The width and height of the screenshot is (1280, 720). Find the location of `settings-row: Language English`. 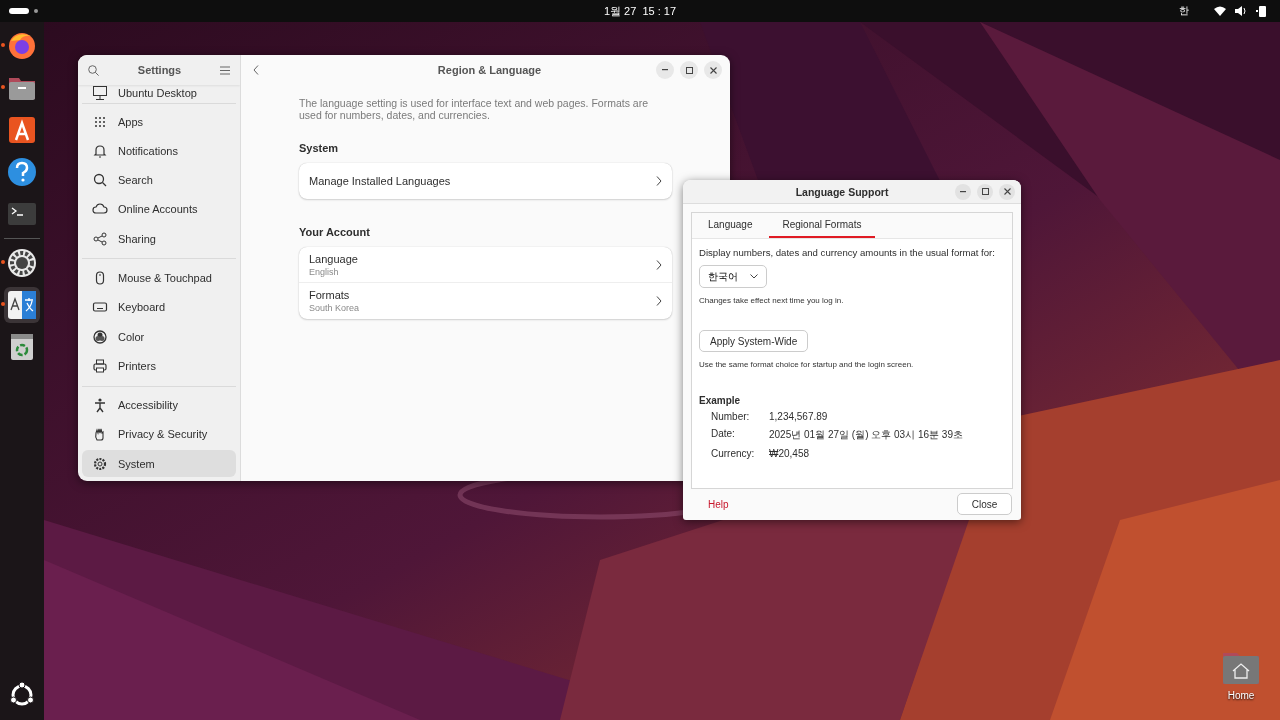

settings-row: Language English is located at coordinates (485, 265).